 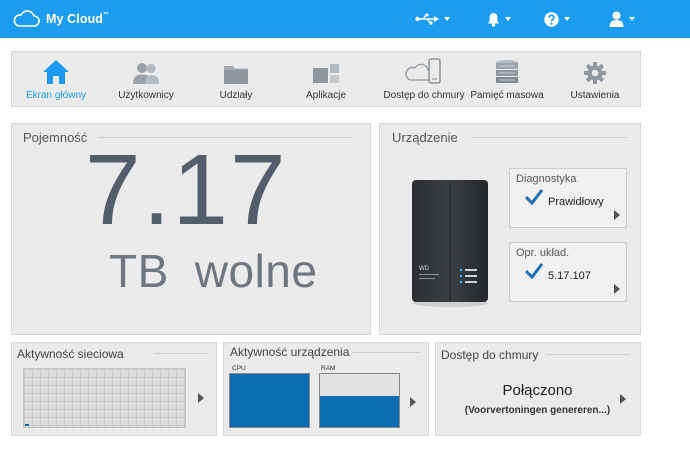 I want to click on ram-label: RAM, so click(x=328, y=368).